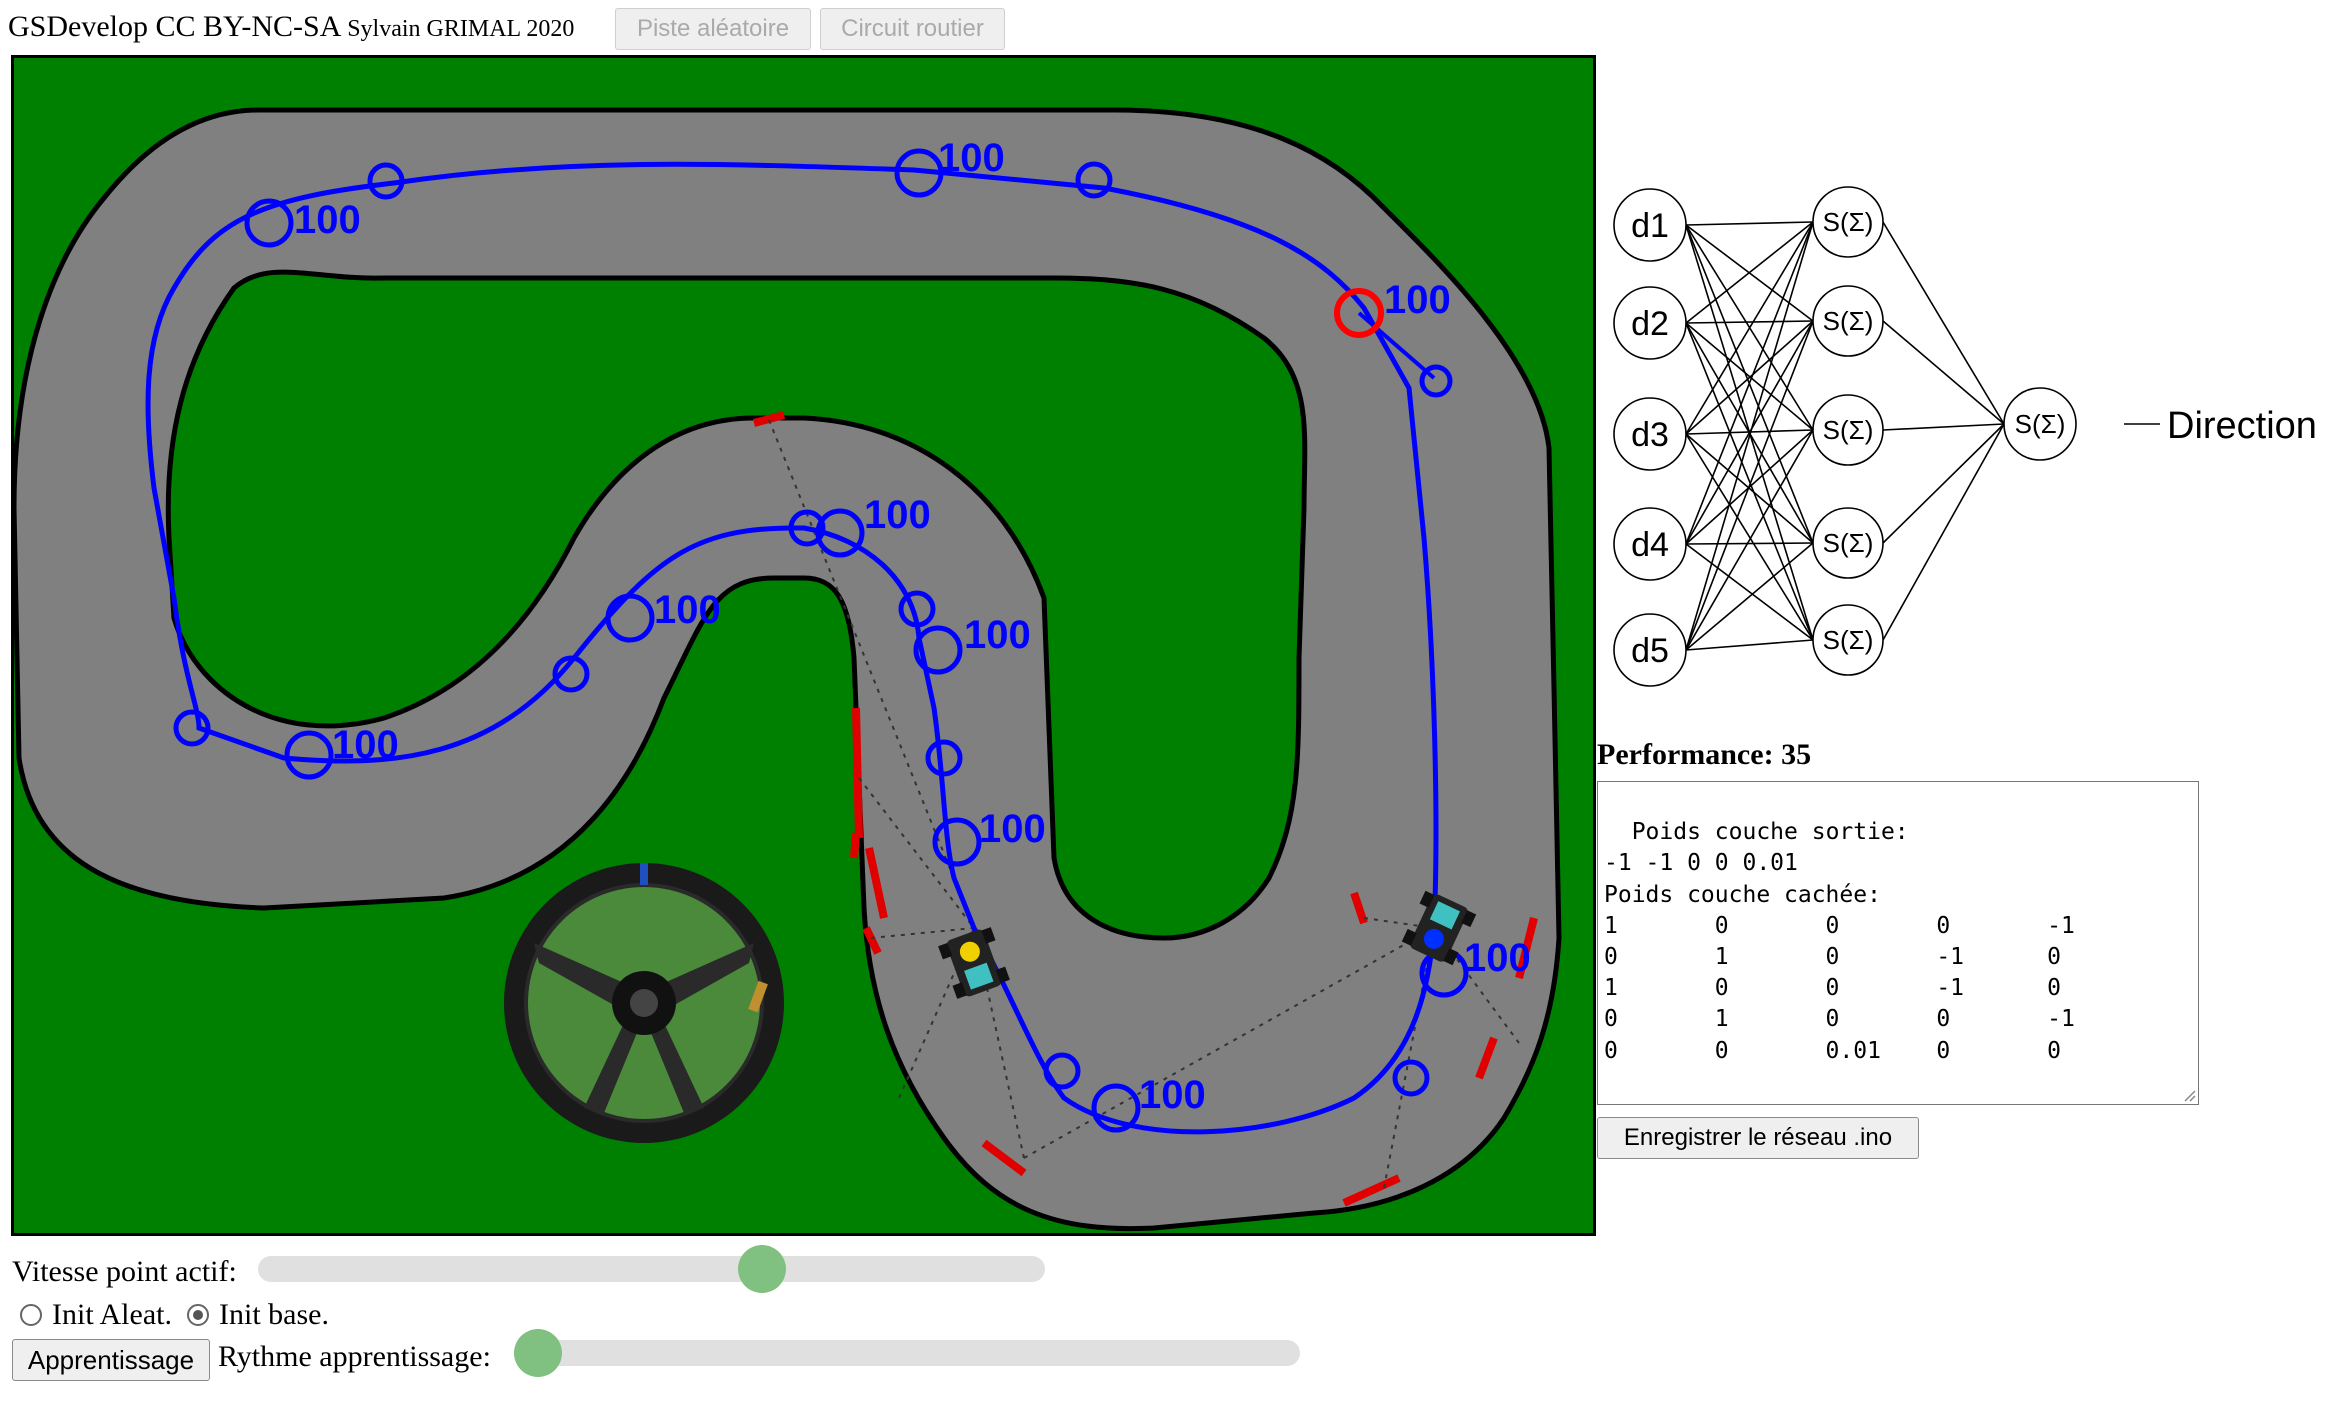 This screenshot has width=2347, height=1401. I want to click on hidden-node-3: S(Σ), so click(1848, 430).